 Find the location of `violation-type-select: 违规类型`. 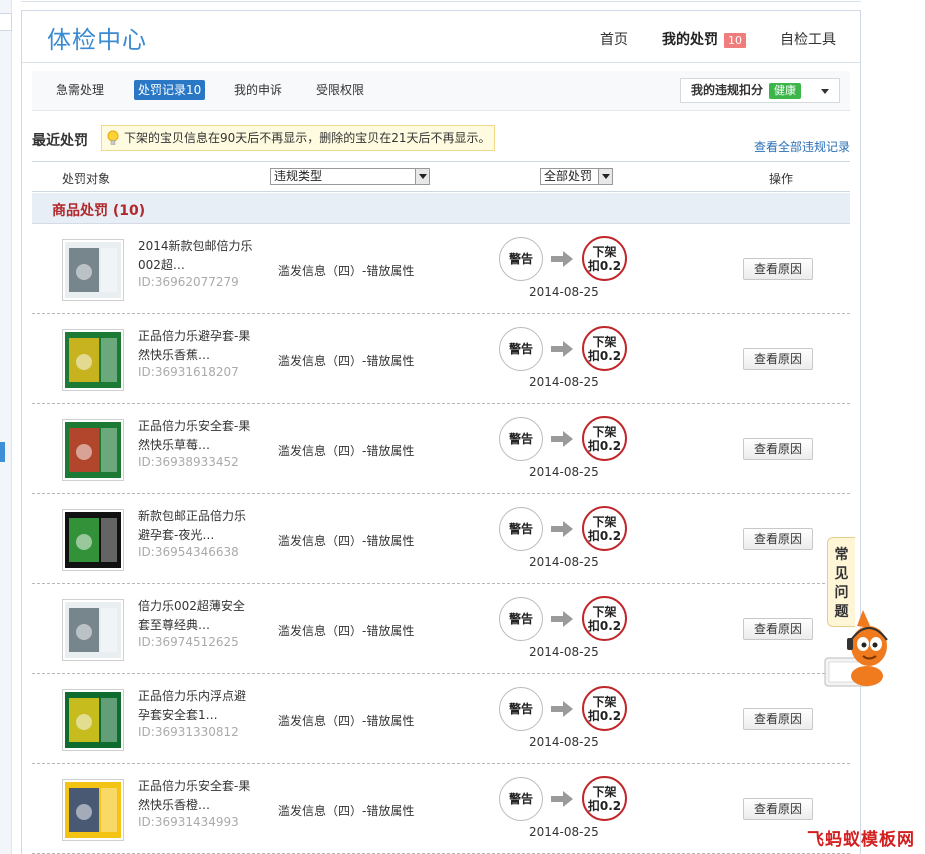

violation-type-select: 违规类型 is located at coordinates (350, 176).